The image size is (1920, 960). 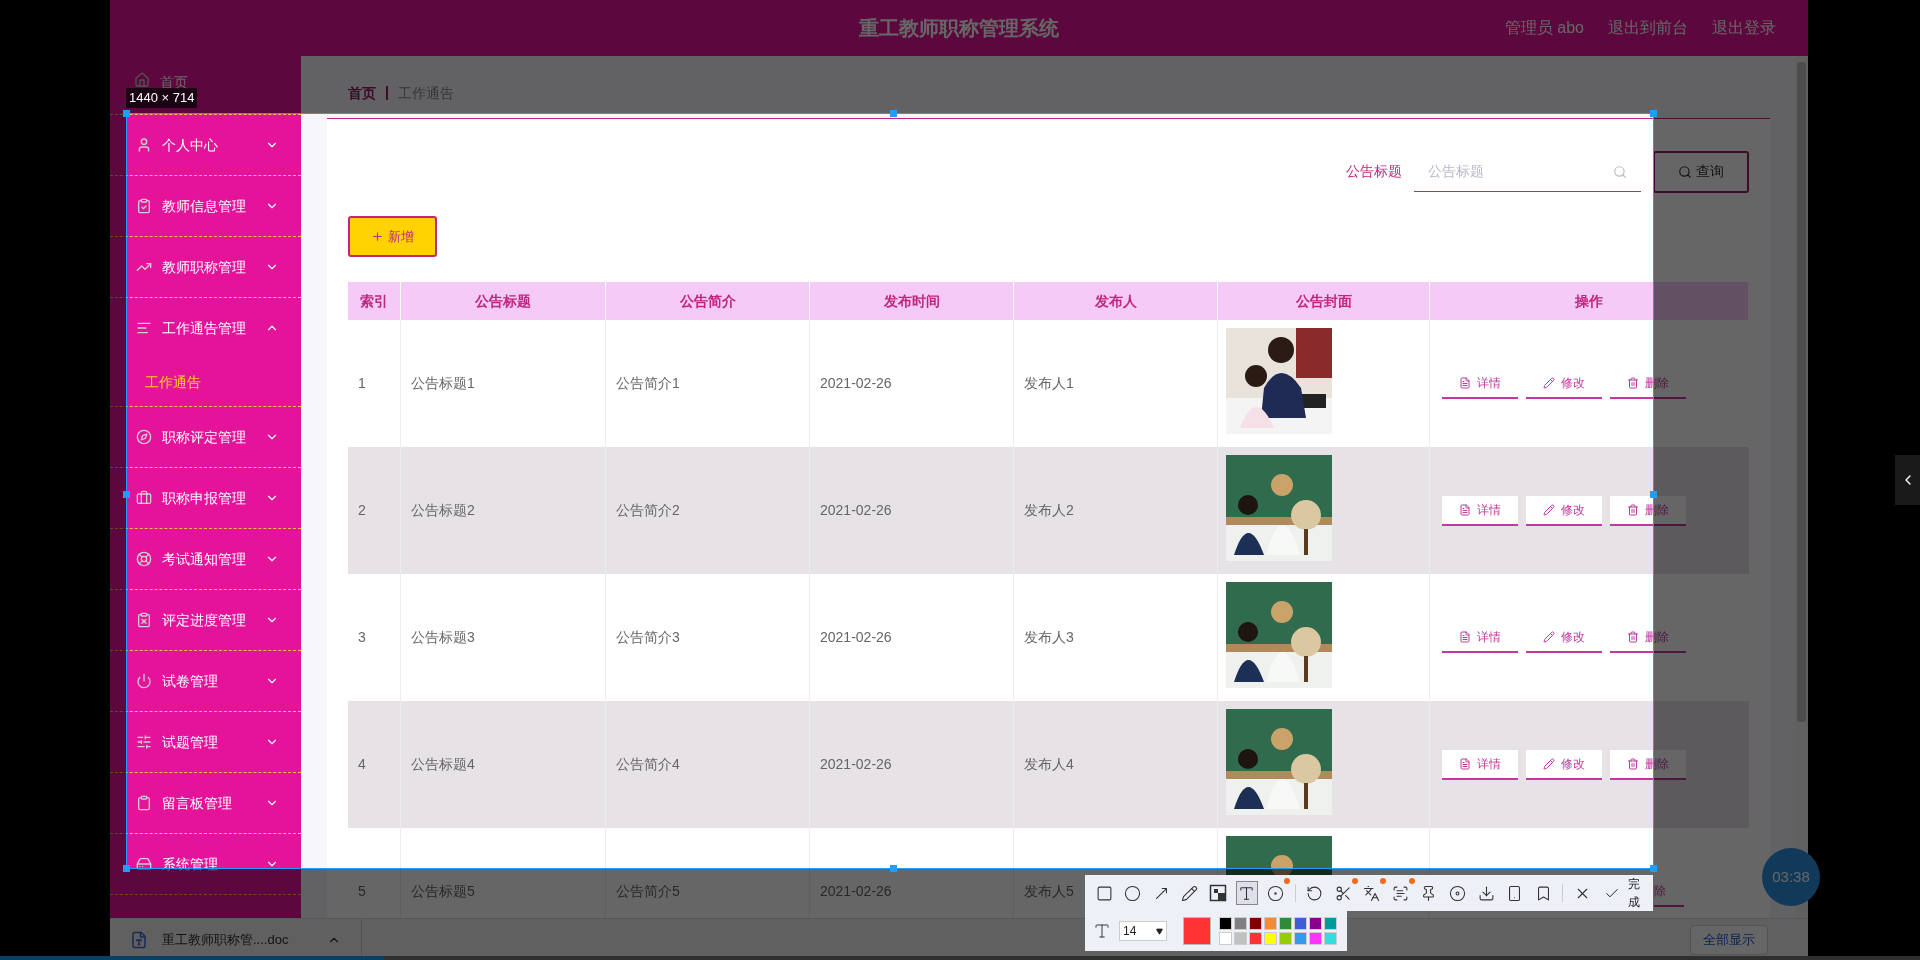 What do you see at coordinates (1744, 28) in the screenshot?
I see `header-link: 退出登录` at bounding box center [1744, 28].